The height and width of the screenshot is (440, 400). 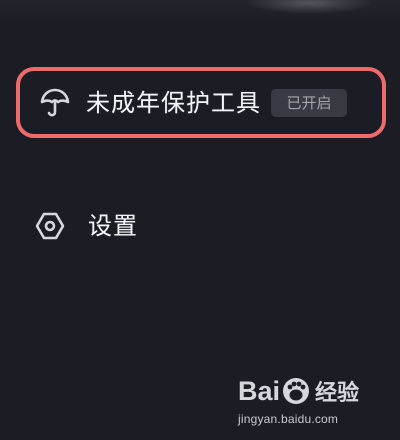 I want to click on watermark-brand-left: Bai, so click(x=259, y=390).